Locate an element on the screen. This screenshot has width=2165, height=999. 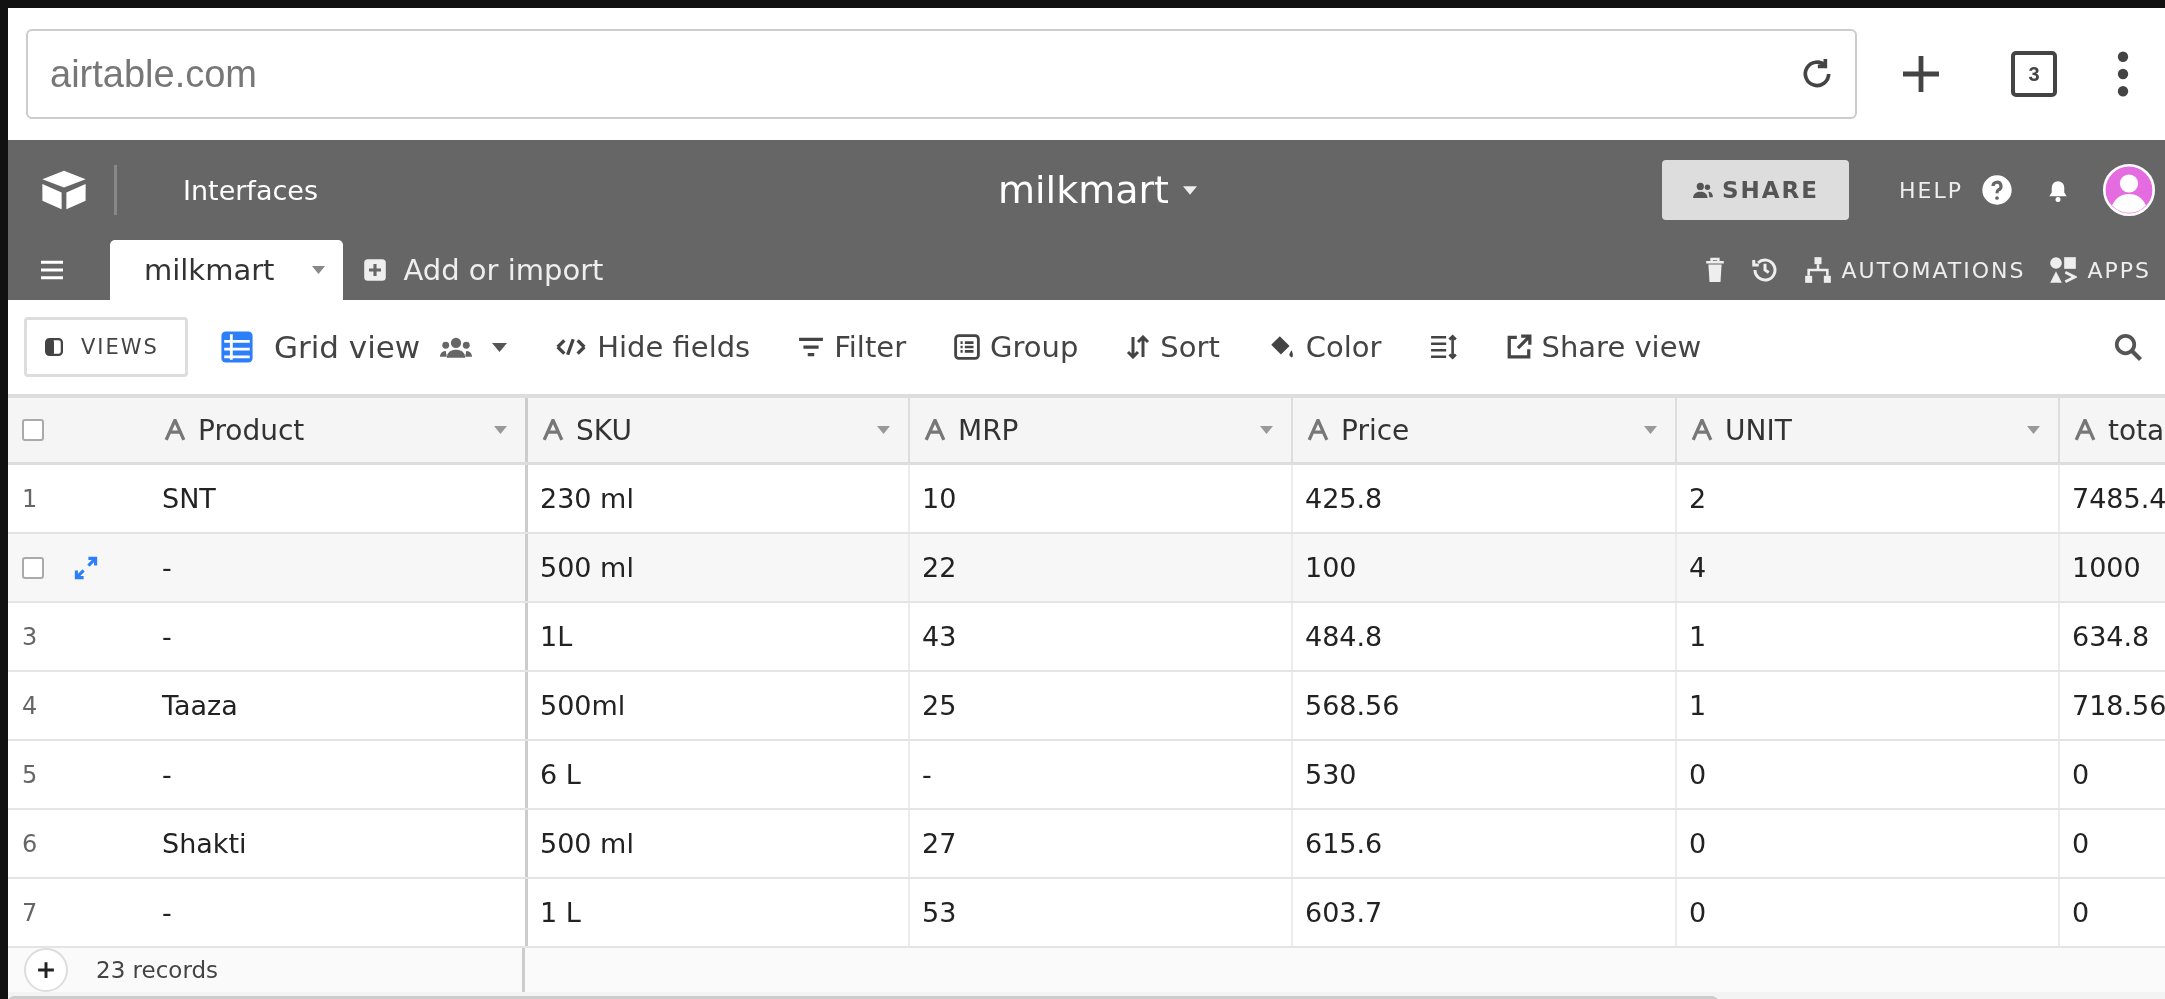
column-header: tota is located at coordinates (2111, 430).